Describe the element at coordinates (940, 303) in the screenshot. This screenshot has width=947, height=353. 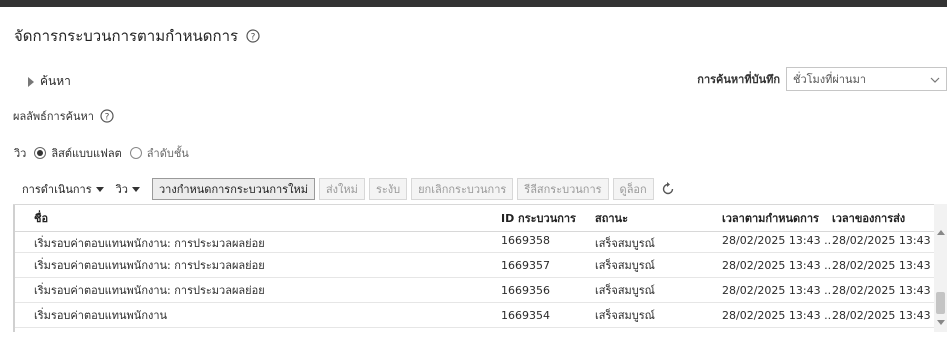
I see `scrollbar-thumb` at that location.